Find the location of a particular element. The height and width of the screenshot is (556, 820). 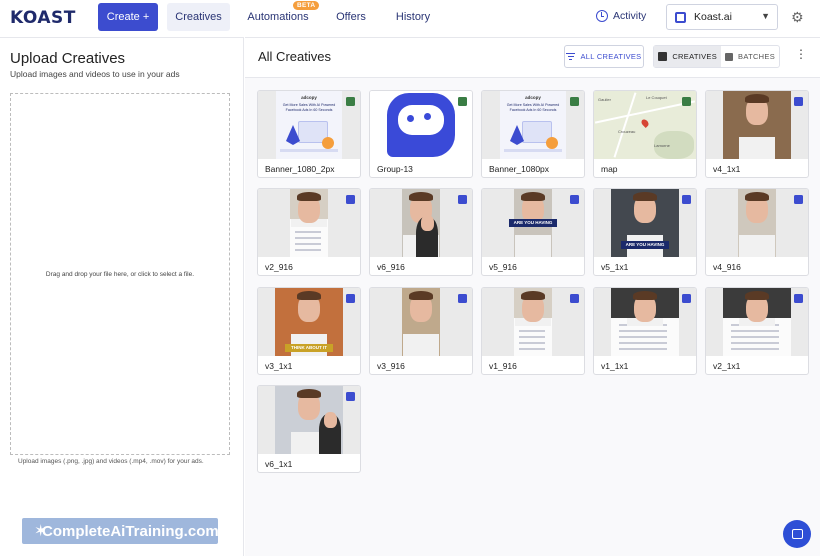

activity-button: Activity is located at coordinates (621, 16).